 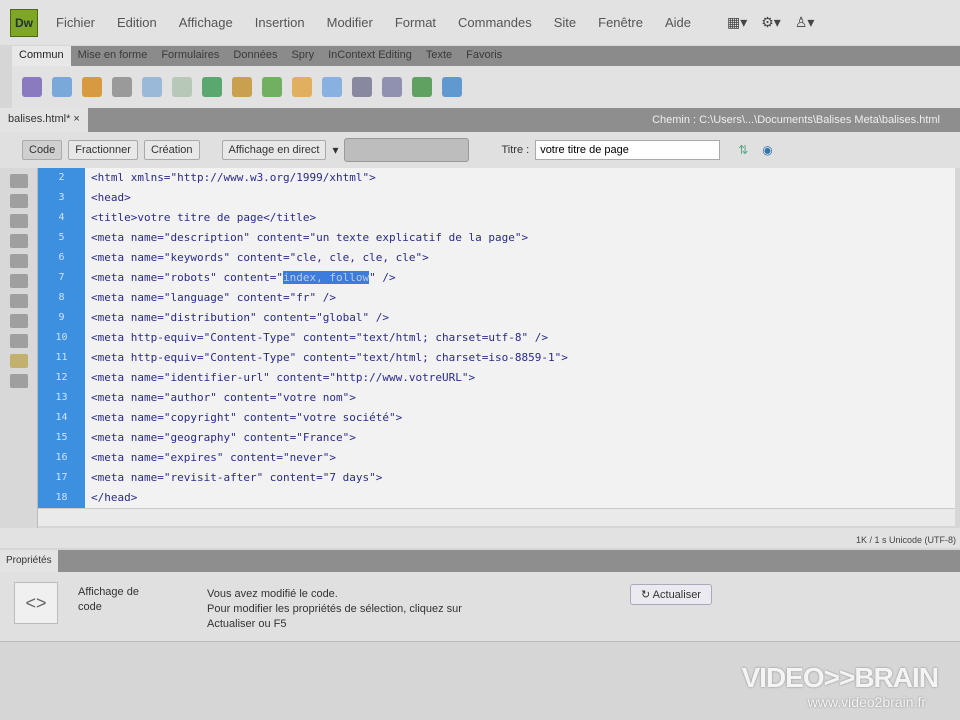 What do you see at coordinates (61, 177) in the screenshot?
I see `line-number: 2` at bounding box center [61, 177].